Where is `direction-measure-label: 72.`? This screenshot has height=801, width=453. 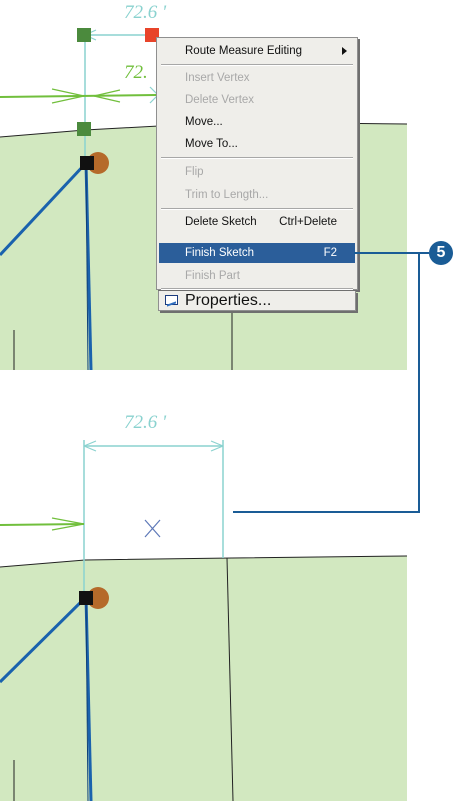
direction-measure-label: 72. is located at coordinates (136, 72).